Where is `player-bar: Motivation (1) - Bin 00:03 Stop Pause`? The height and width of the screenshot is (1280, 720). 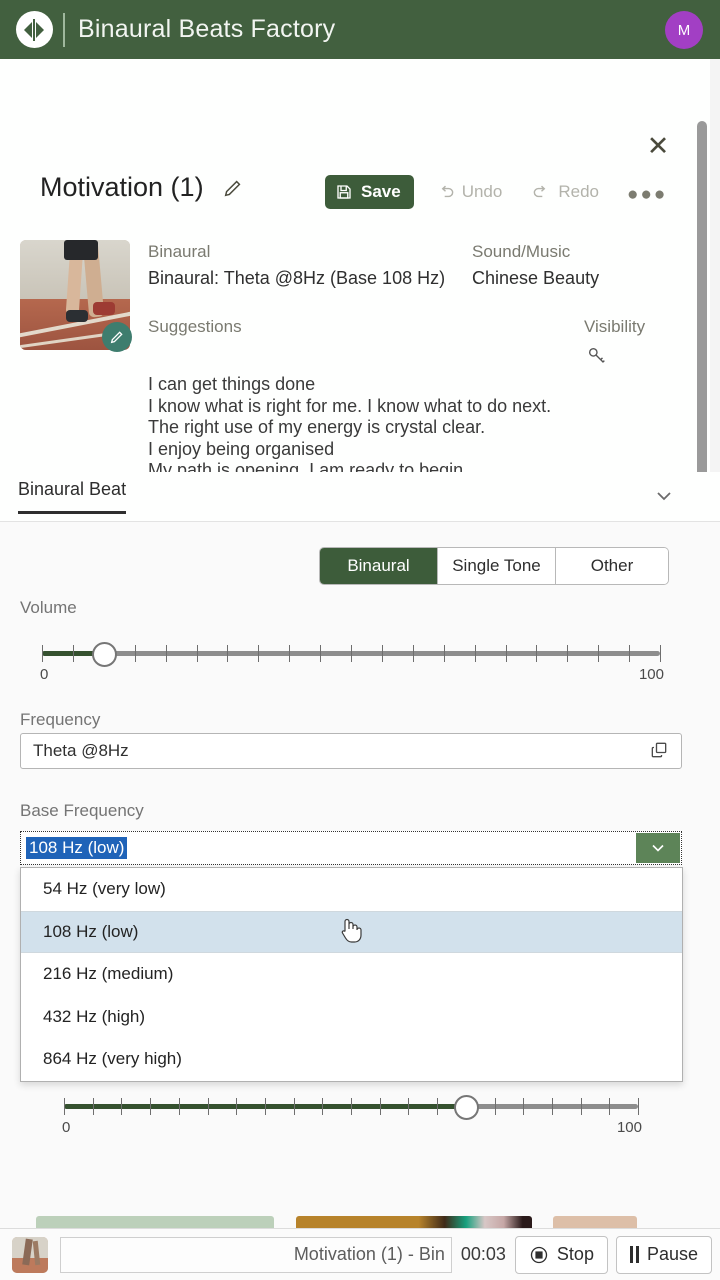 player-bar: Motivation (1) - Bin 00:03 Stop Pause is located at coordinates (360, 1254).